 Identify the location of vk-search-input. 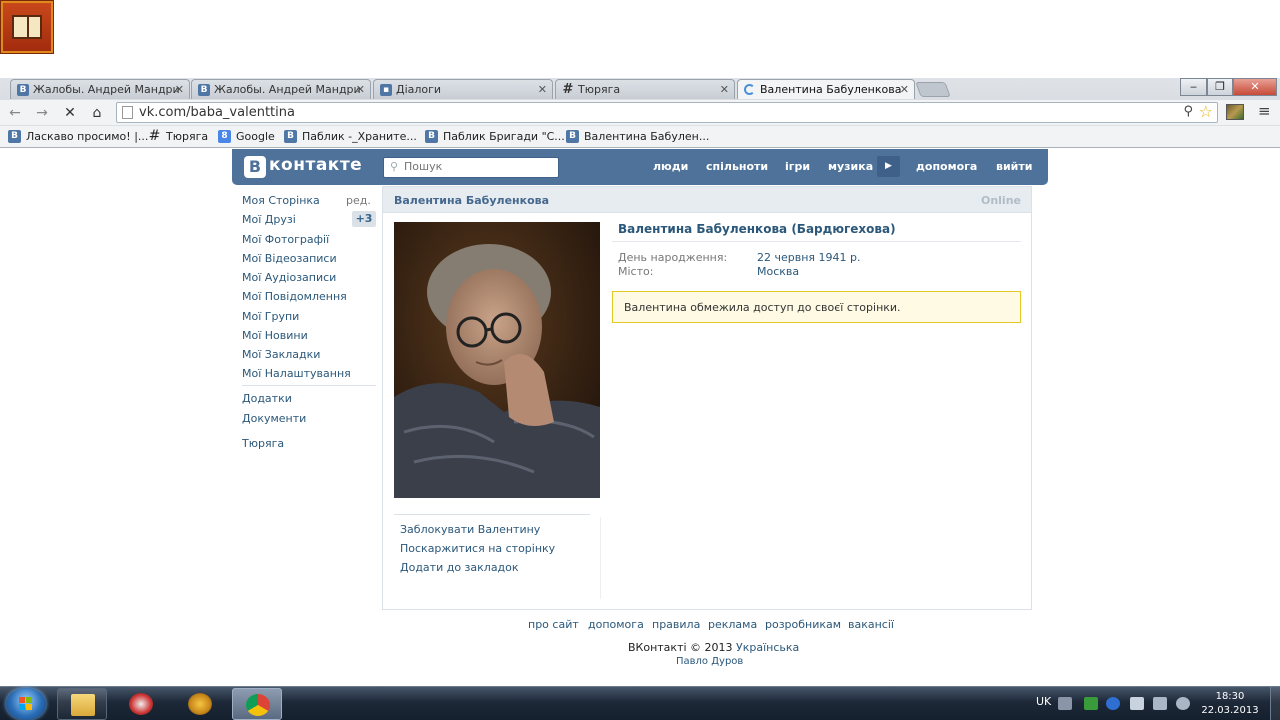
(479, 166).